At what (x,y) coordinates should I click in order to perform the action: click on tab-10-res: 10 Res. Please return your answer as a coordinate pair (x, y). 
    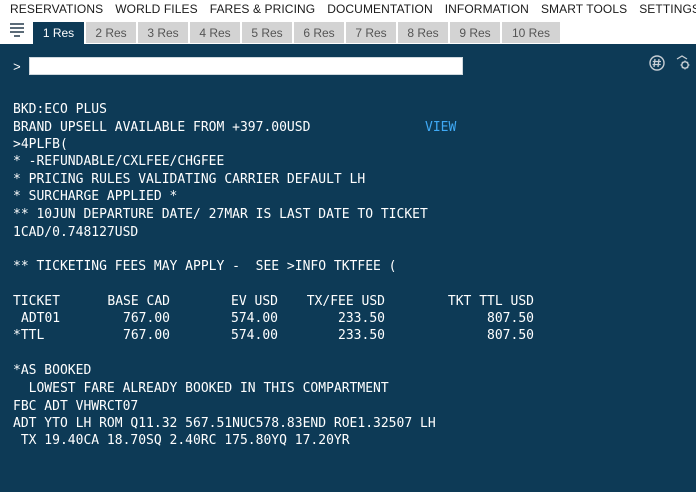
    Looking at the image, I should click on (531, 32).